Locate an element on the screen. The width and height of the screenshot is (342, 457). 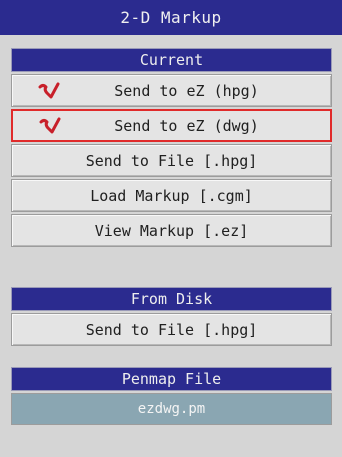
send-to-file-hpg-button: Send to File [.hpg] is located at coordinates (171, 160).